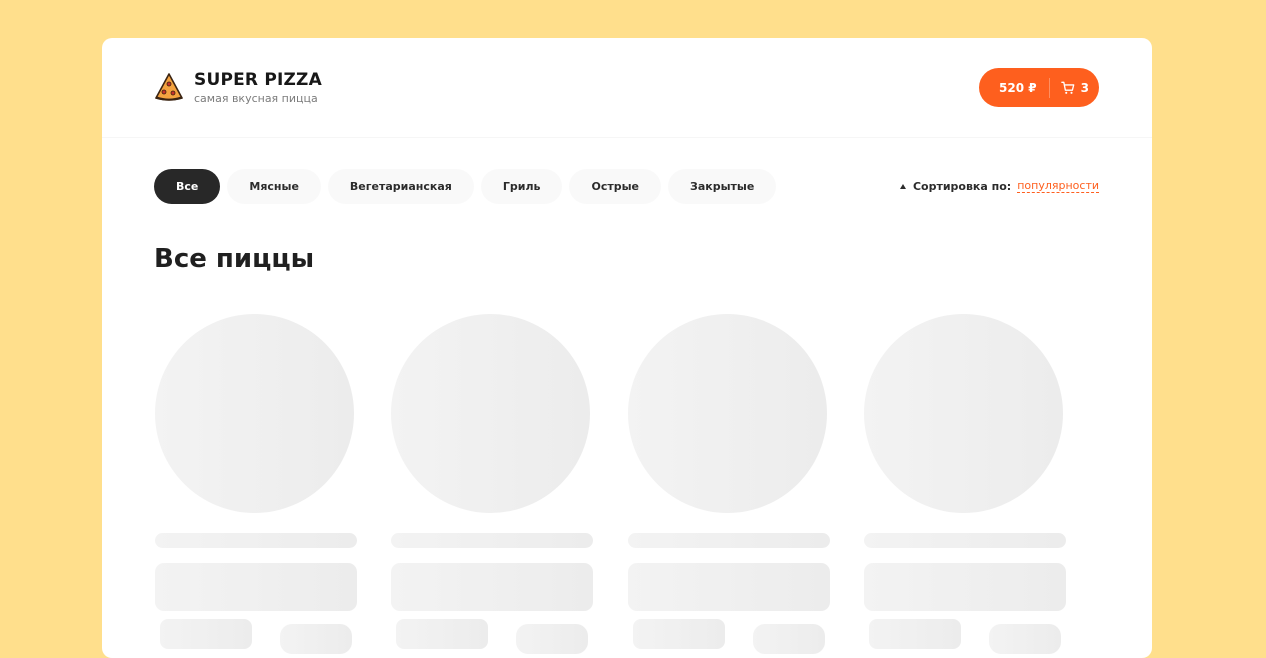  Describe the element at coordinates (187, 186) in the screenshot. I see `category-all: Все` at that location.